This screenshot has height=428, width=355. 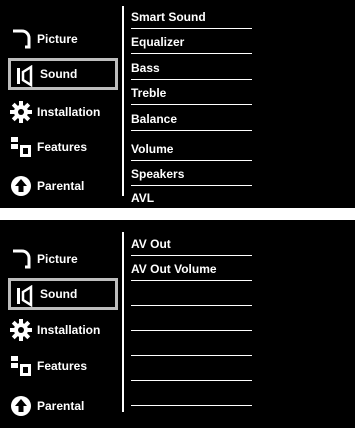 I want to click on submenu-item-av-out: AV Out, so click(x=191, y=243).